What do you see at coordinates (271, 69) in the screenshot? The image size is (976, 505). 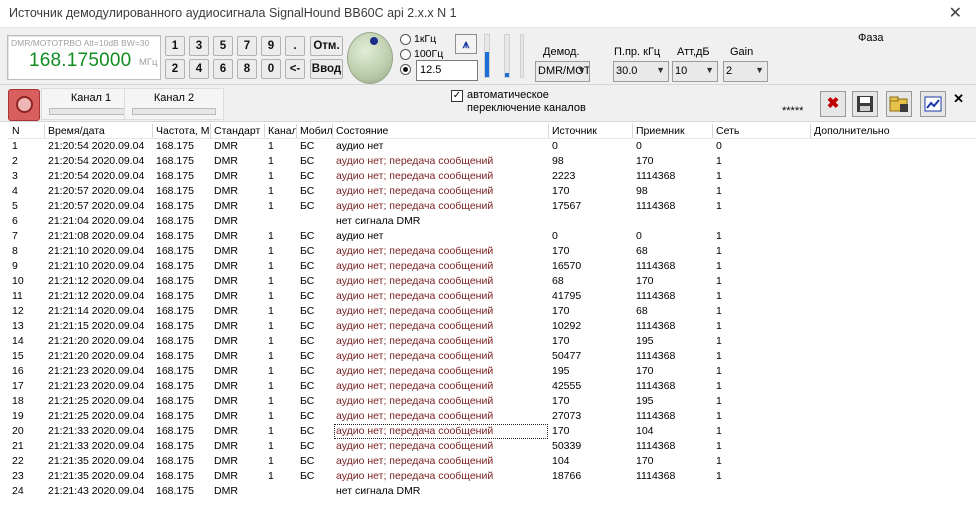 I see `key-0: 0` at bounding box center [271, 69].